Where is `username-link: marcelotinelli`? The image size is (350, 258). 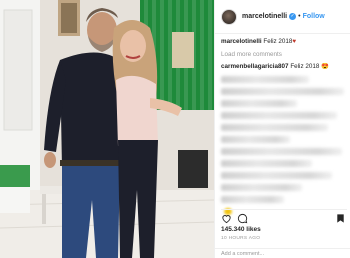
username-link: marcelotinelli is located at coordinates (264, 16).